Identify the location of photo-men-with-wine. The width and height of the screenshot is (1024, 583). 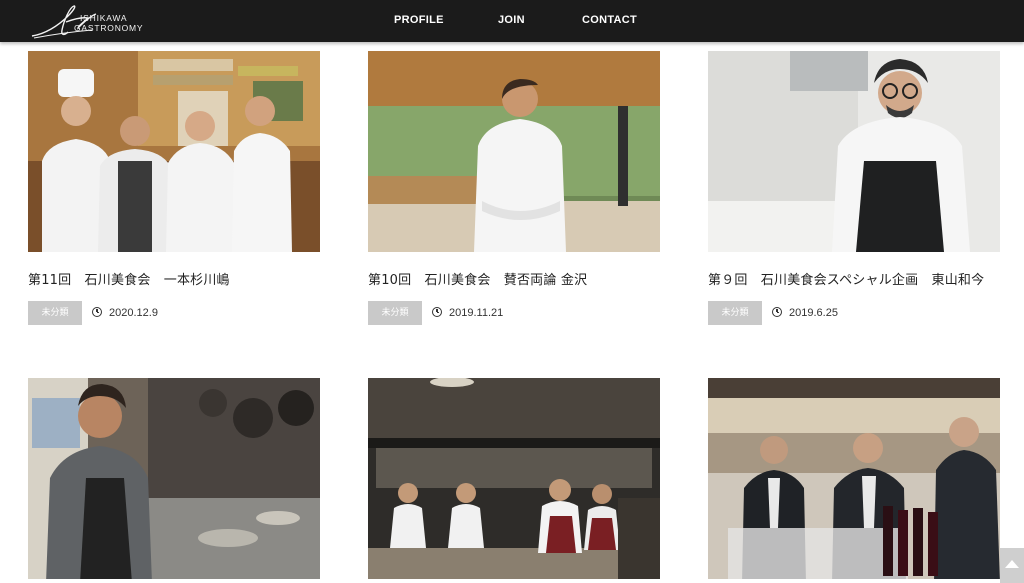
(854, 478).